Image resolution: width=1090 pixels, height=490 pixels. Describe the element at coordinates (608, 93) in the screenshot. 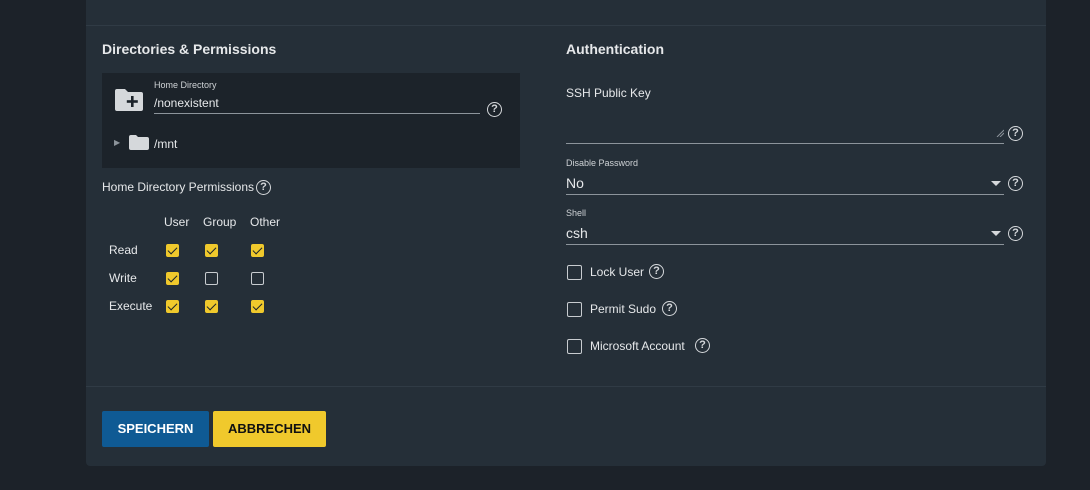

I see `ssh-key-label: SSH Public Key` at that location.